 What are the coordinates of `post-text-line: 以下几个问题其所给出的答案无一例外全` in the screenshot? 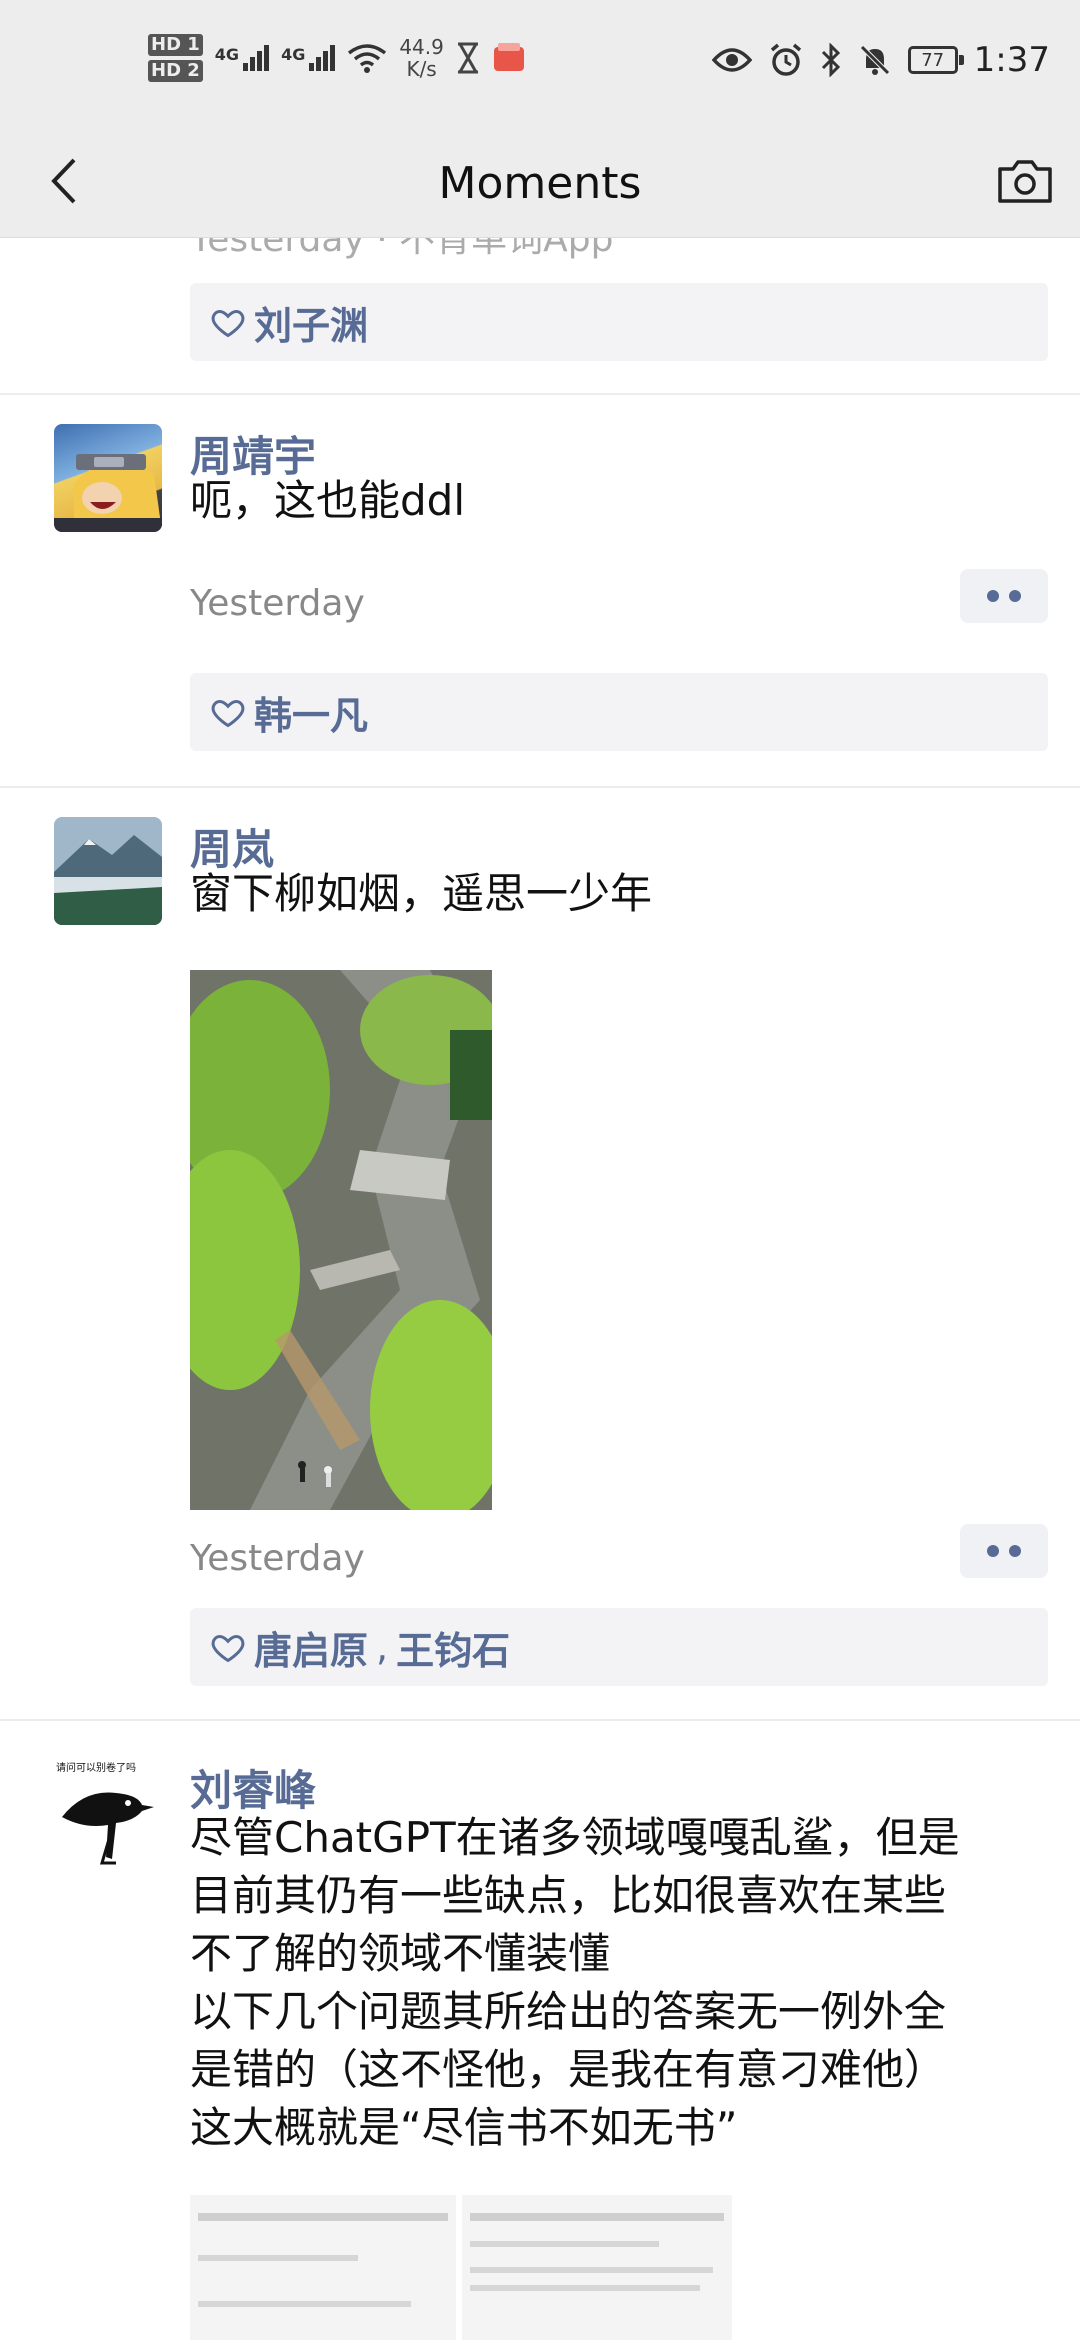 It's located at (568, 2011).